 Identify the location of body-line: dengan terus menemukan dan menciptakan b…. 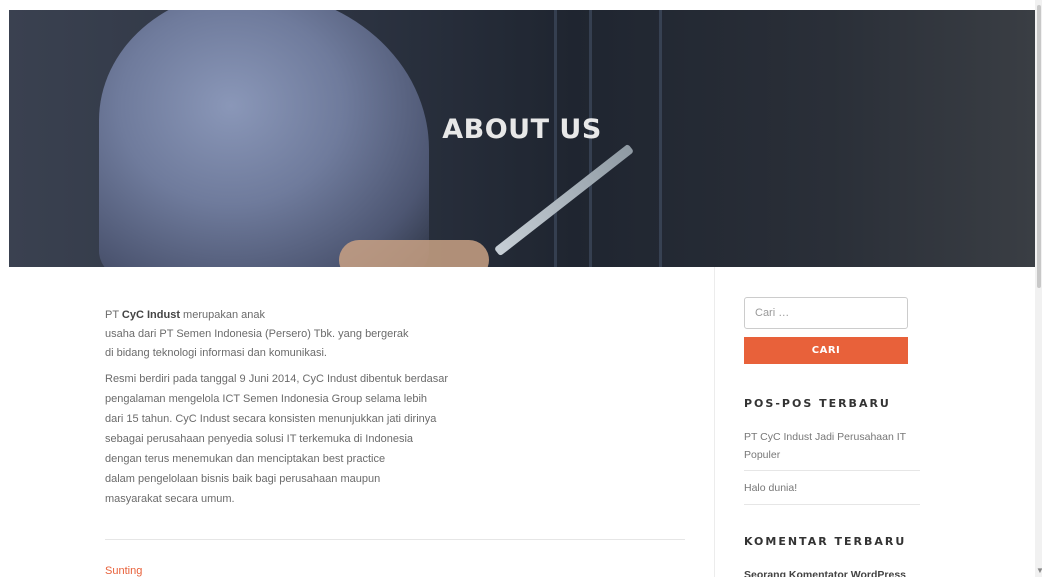
(245, 459).